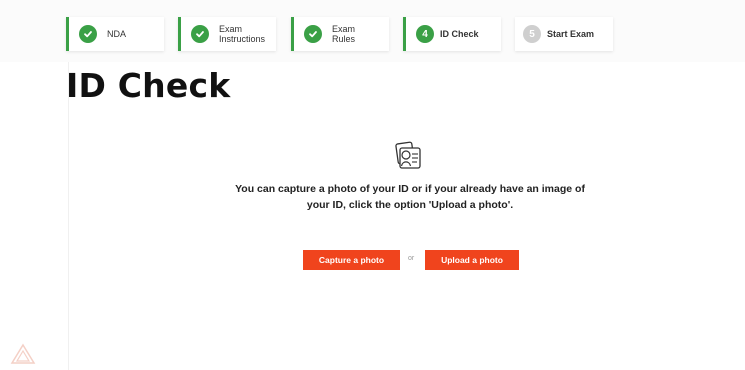 The image size is (745, 370). I want to click on step-exam-rules: Exam Rules, so click(340, 34).